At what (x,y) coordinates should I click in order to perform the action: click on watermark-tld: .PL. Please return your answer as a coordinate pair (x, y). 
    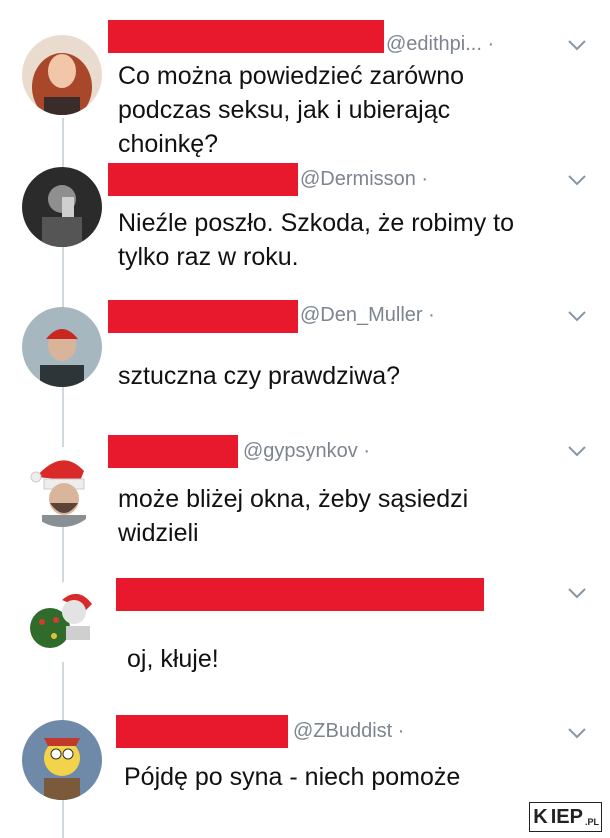
    Looking at the image, I should click on (591, 822).